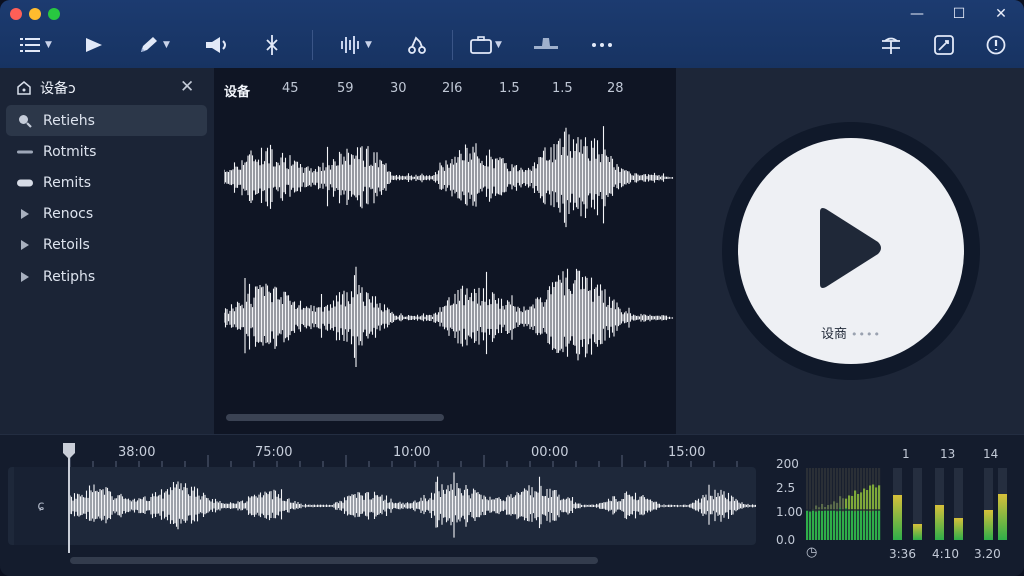 This screenshot has height=576, width=1024. Describe the element at coordinates (866, 334) in the screenshot. I see `player-caption-dots: ••••` at that location.